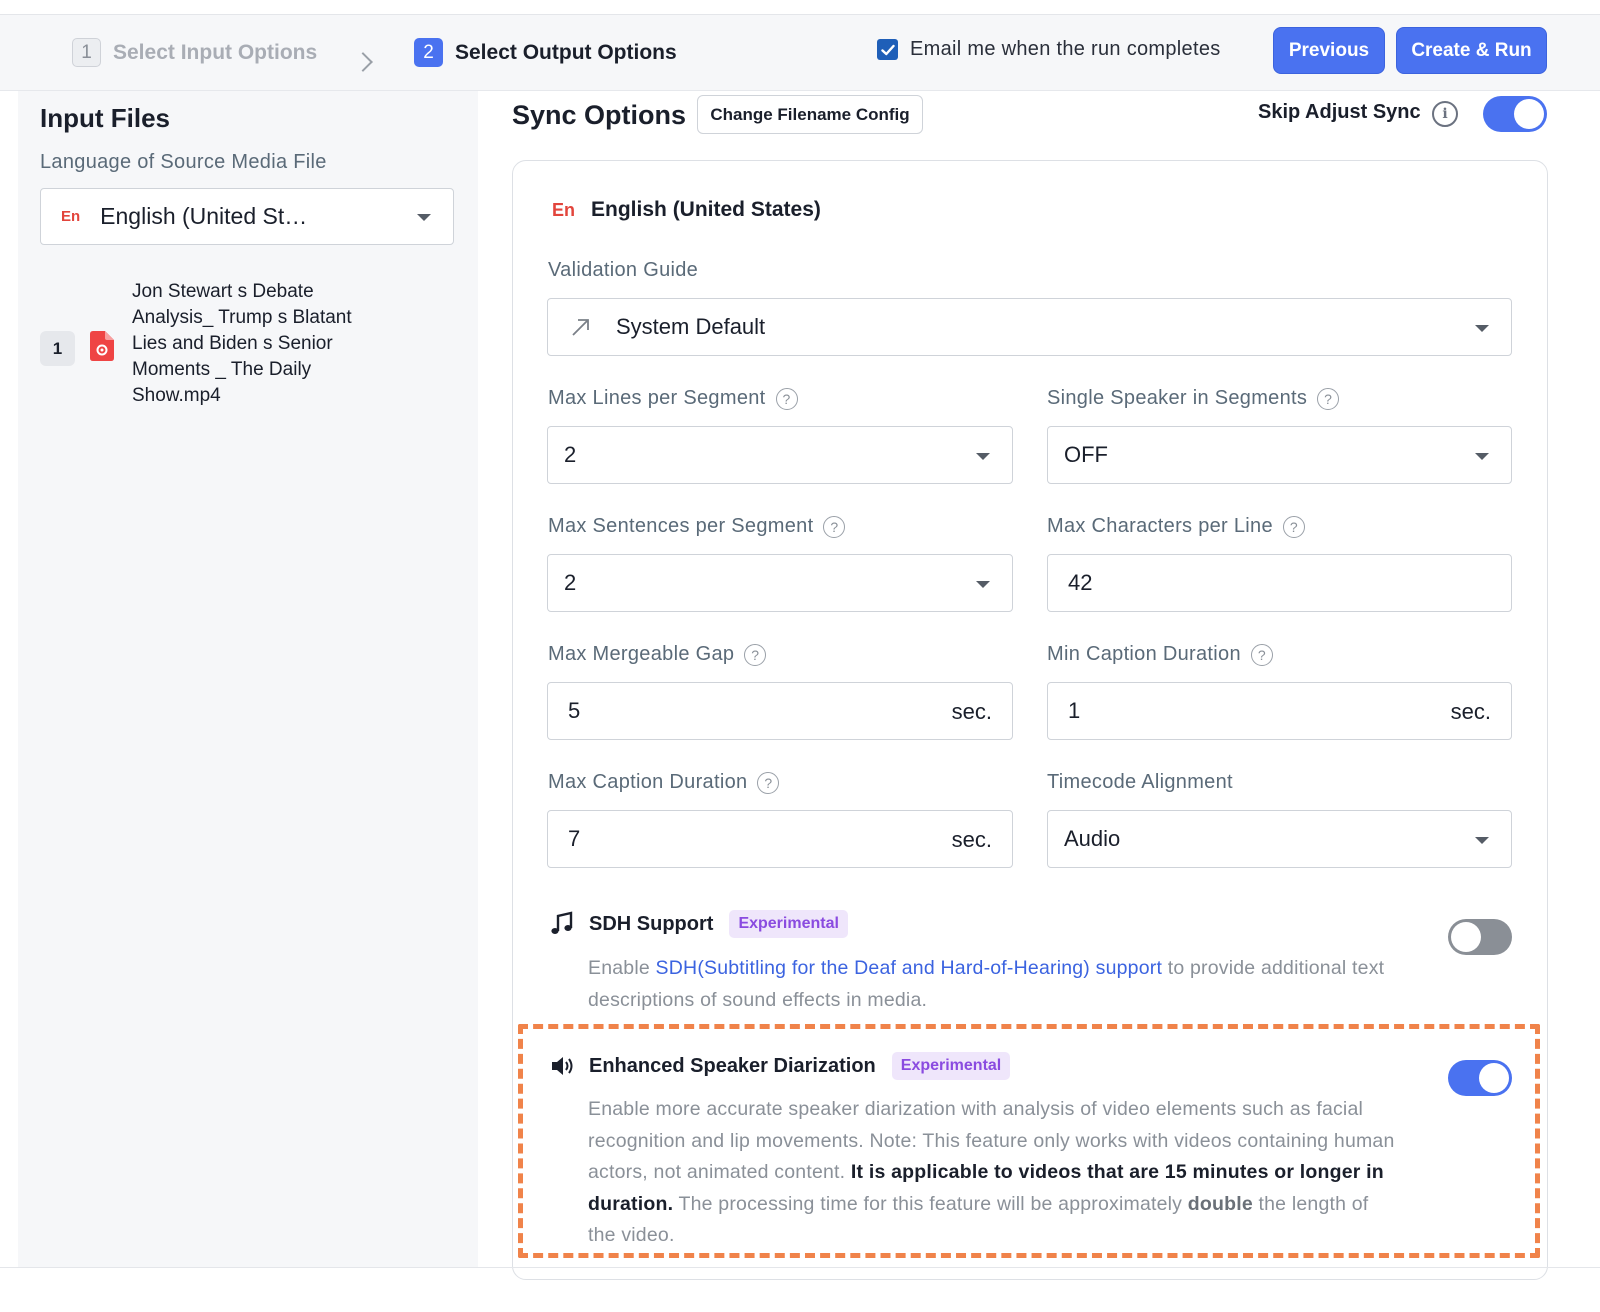 This screenshot has height=1312, width=1600. What do you see at coordinates (1279, 583) in the screenshot?
I see `max-characters-input: 42` at bounding box center [1279, 583].